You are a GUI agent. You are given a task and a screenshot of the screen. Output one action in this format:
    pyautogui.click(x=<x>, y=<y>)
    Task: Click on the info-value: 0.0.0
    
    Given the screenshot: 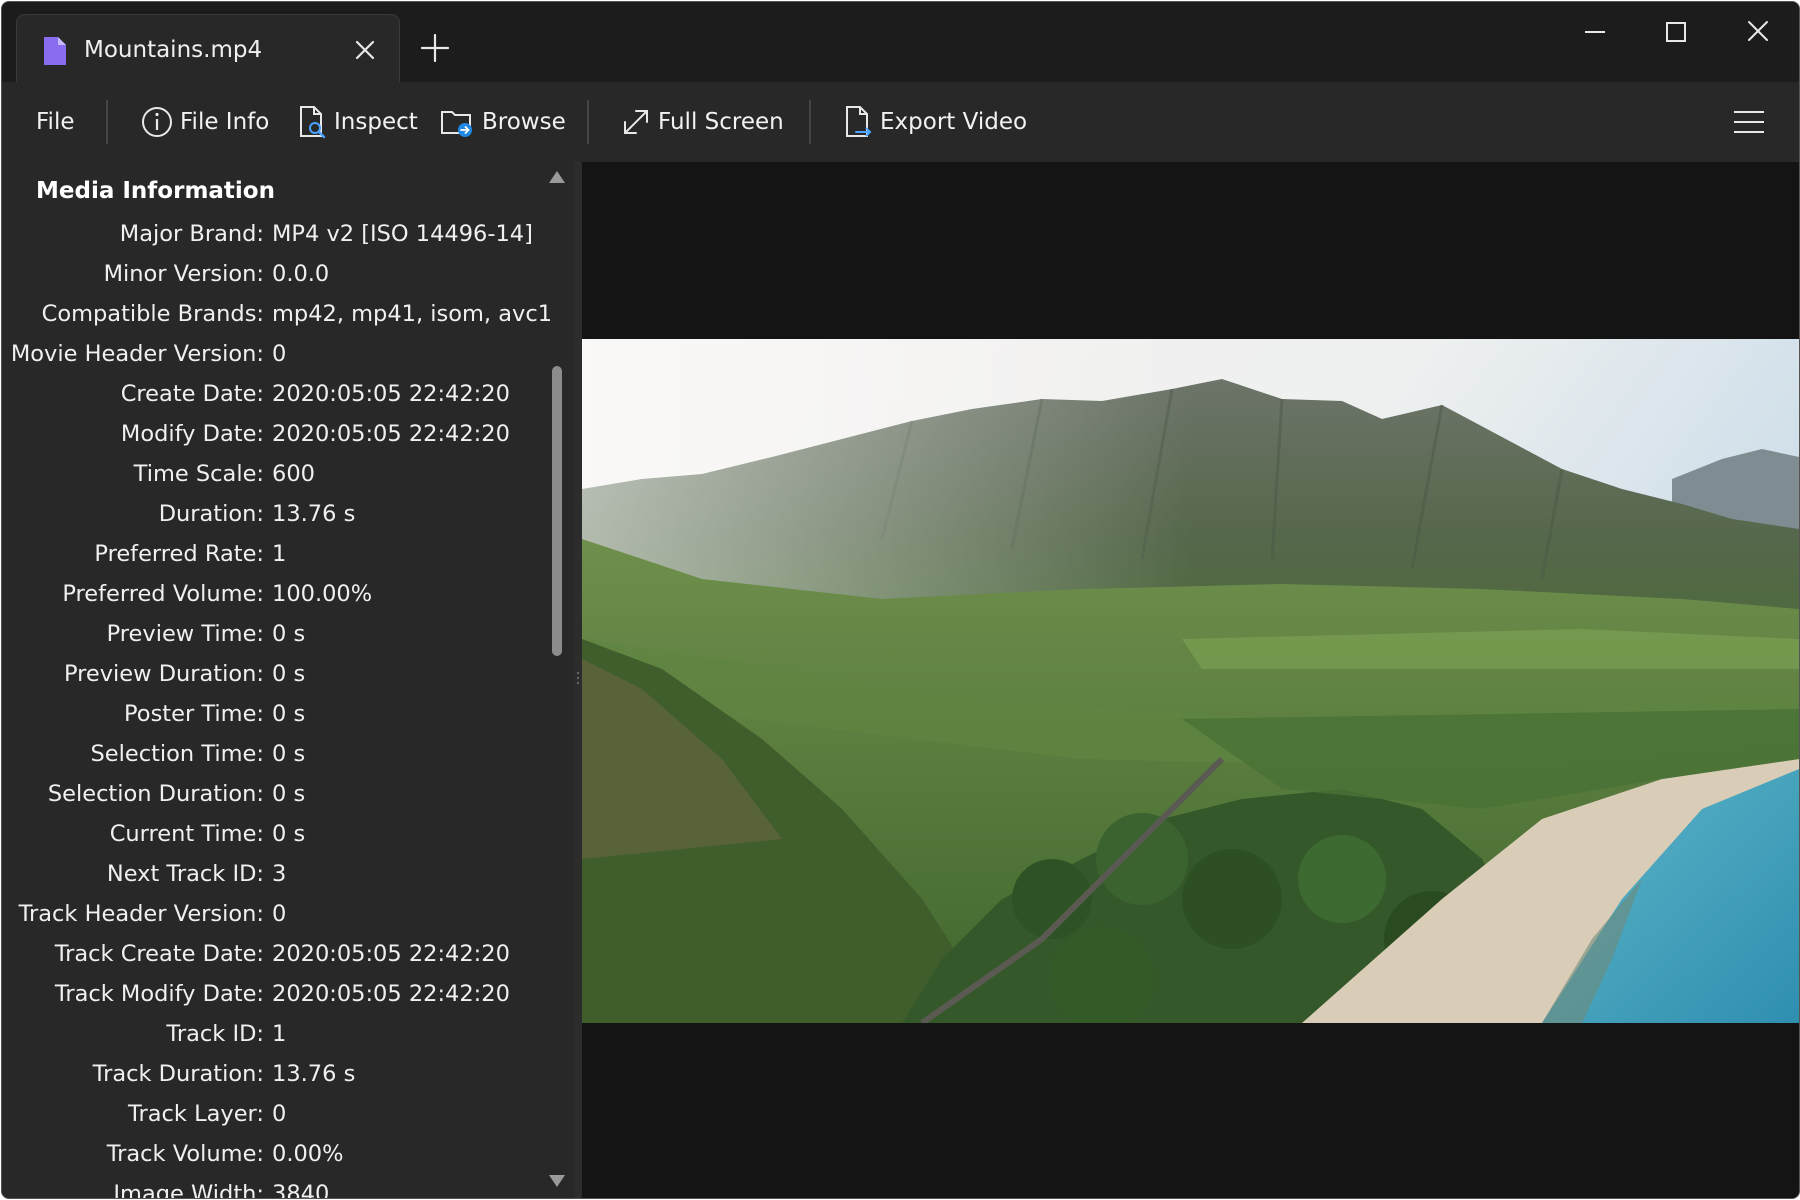 What is the action you would take?
    pyautogui.click(x=301, y=274)
    